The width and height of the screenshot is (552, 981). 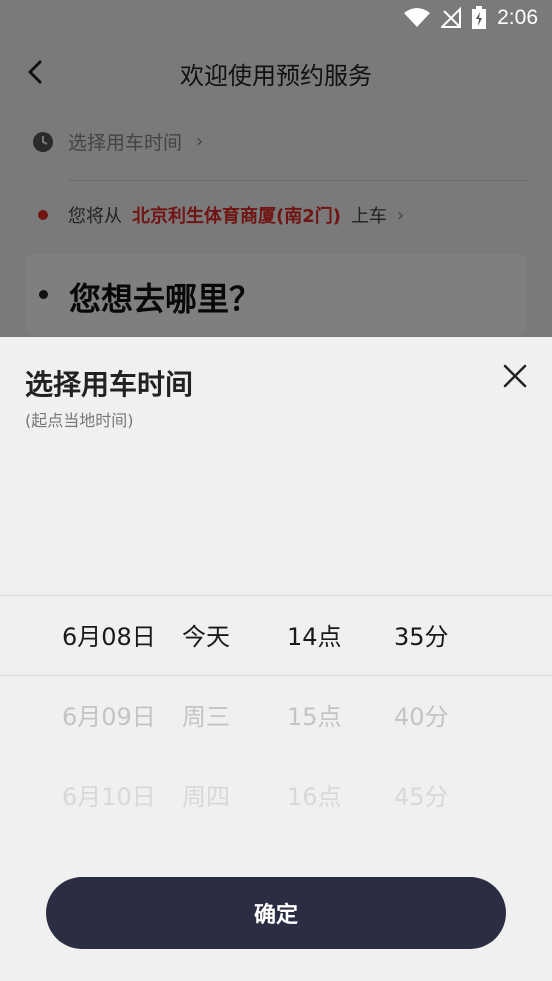 What do you see at coordinates (517, 17) in the screenshot?
I see `status-time: 2:06` at bounding box center [517, 17].